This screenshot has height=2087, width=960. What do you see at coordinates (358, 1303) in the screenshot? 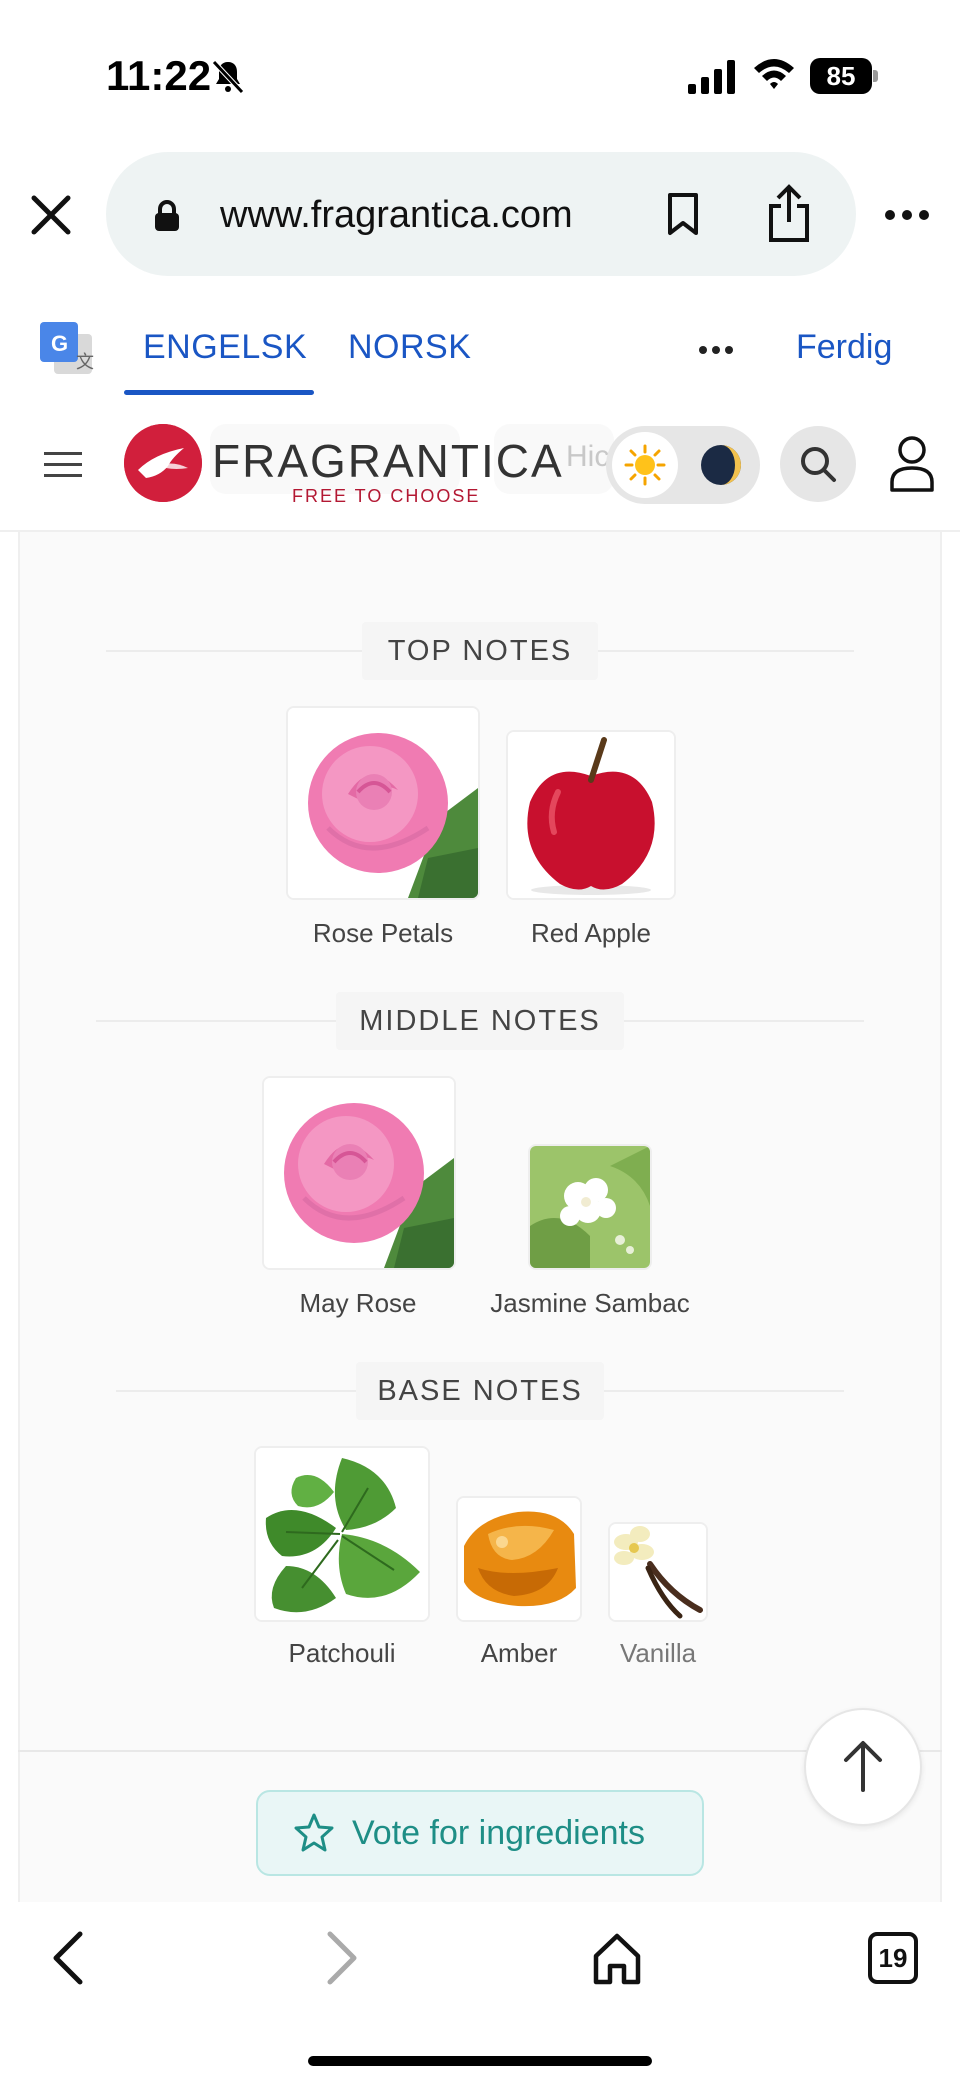
I see `note-label-may-rose: May Rose` at bounding box center [358, 1303].